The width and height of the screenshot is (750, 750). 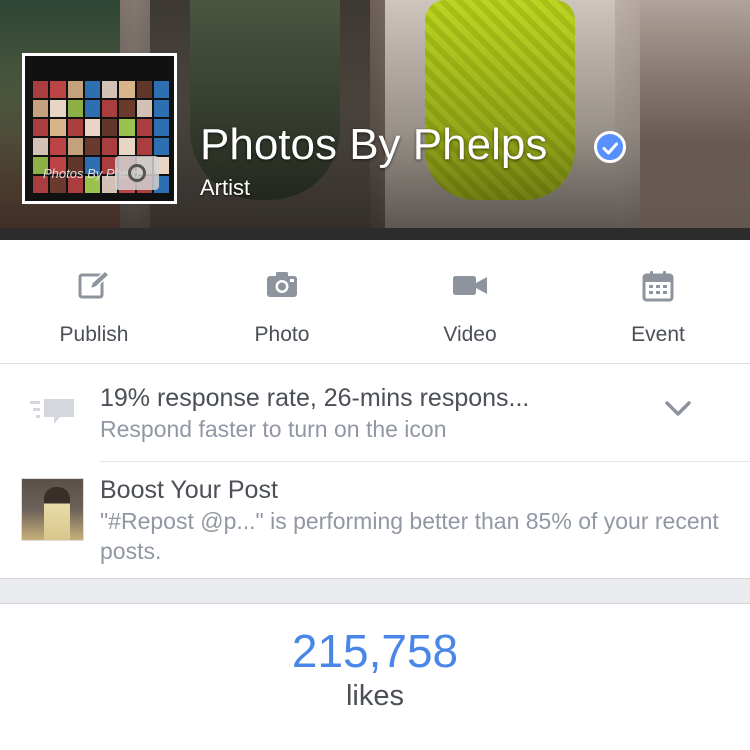 What do you see at coordinates (470, 302) in the screenshot?
I see `video-button: Video` at bounding box center [470, 302].